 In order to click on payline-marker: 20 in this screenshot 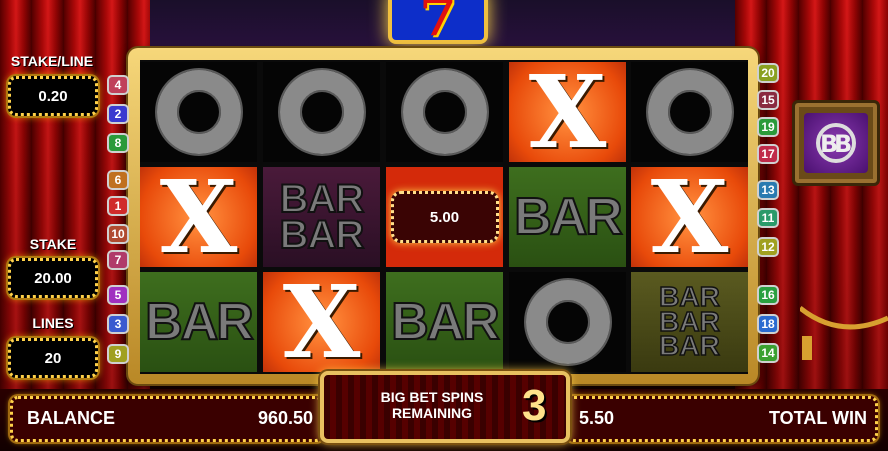, I will do `click(768, 73)`.